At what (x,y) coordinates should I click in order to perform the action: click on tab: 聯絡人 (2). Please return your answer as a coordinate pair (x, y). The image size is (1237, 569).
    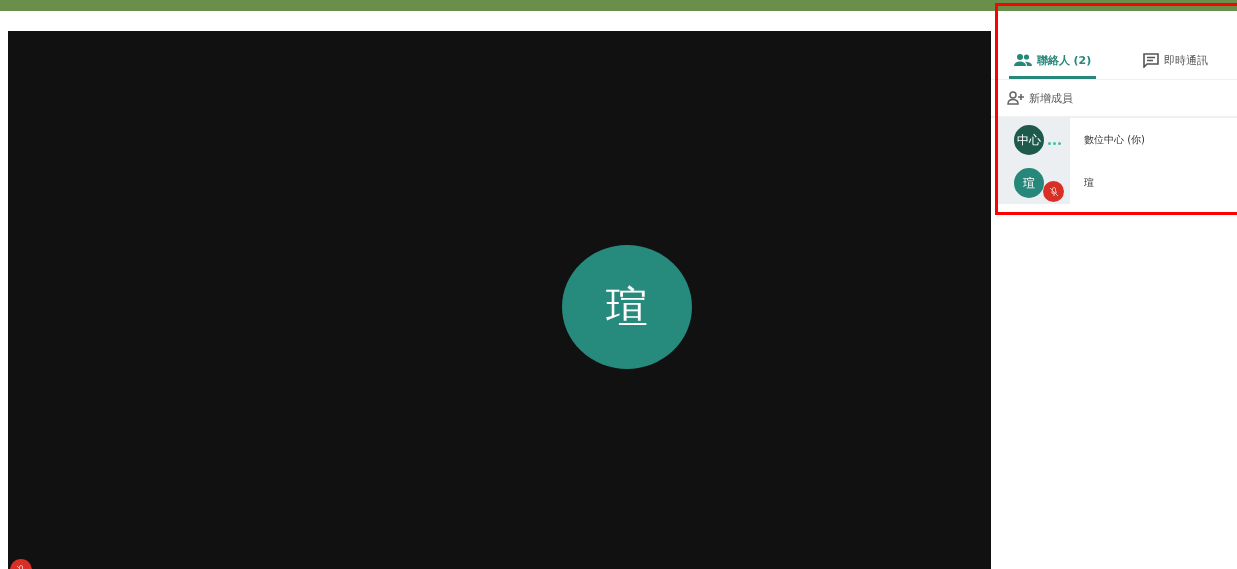
    Looking at the image, I should click on (1052, 60).